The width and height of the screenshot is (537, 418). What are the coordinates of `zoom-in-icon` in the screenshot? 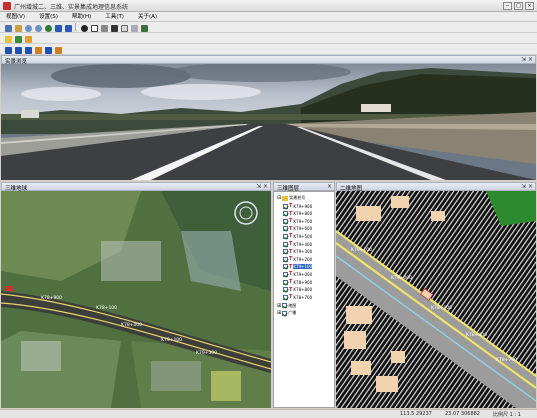 It's located at (27, 27).